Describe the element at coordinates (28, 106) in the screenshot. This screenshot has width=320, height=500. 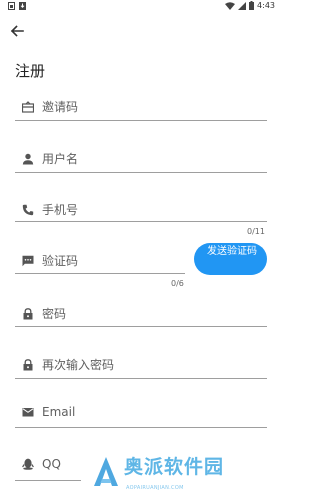
I see `card-giftcard-icon` at that location.